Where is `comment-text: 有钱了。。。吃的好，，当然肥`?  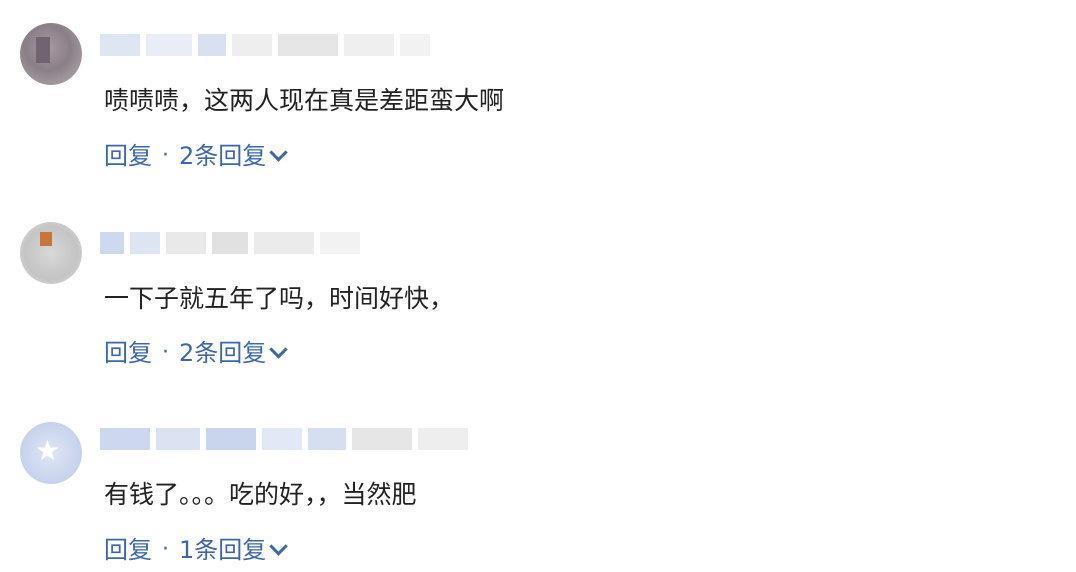 comment-text: 有钱了。。。吃的好，，当然肥 is located at coordinates (260, 494).